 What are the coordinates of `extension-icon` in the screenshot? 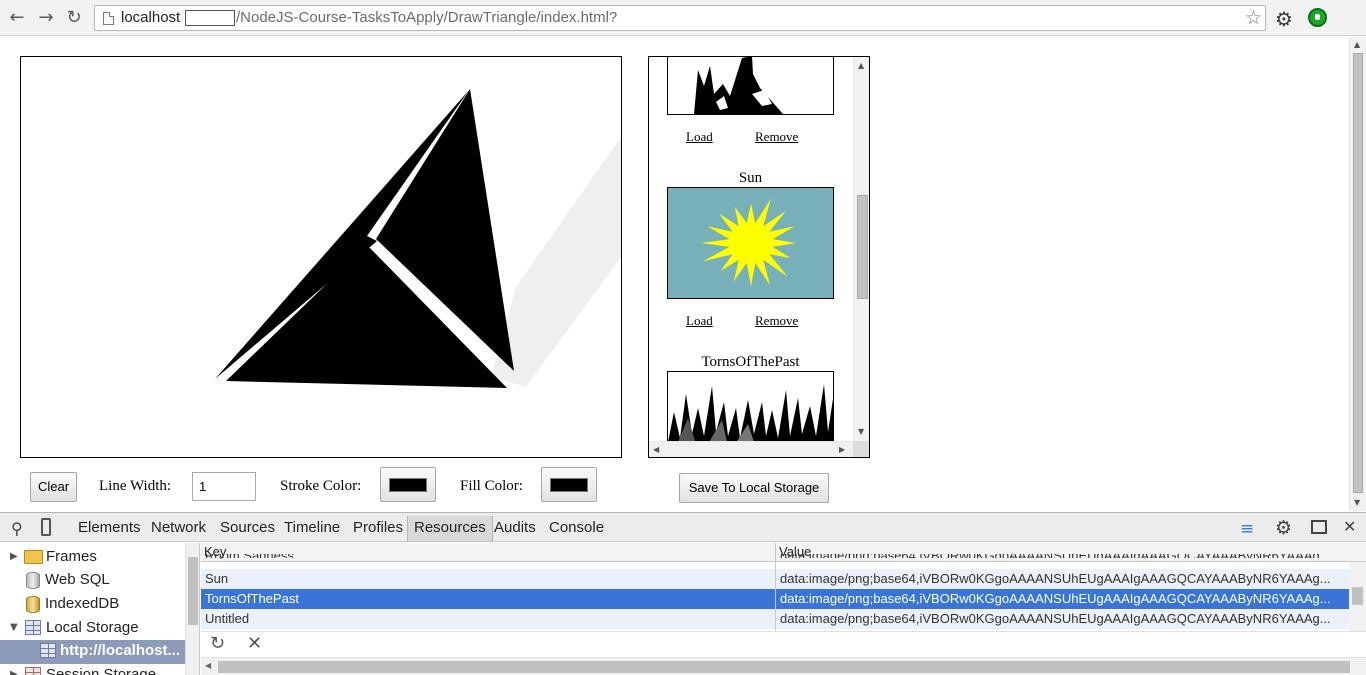 It's located at (1317, 17).